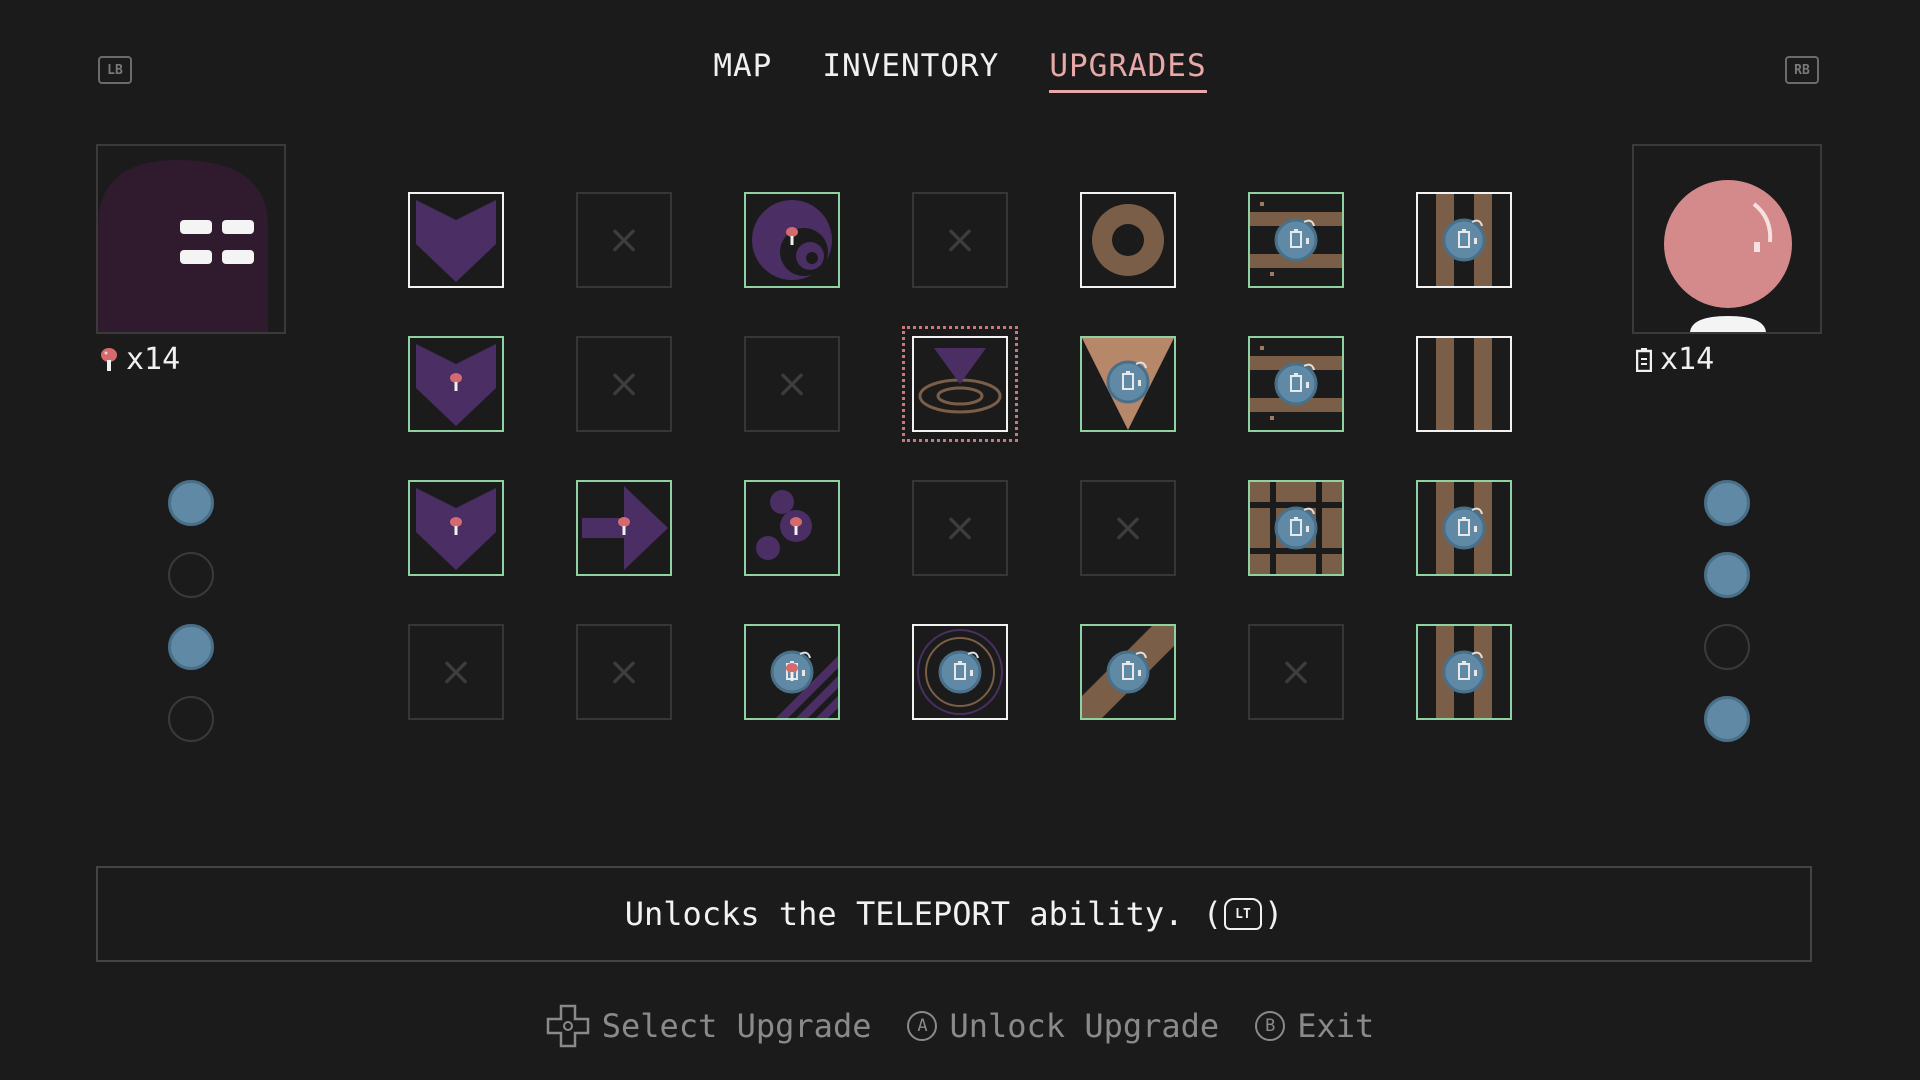 This screenshot has height=1080, width=1920. I want to click on donut-icon, so click(1128, 240).